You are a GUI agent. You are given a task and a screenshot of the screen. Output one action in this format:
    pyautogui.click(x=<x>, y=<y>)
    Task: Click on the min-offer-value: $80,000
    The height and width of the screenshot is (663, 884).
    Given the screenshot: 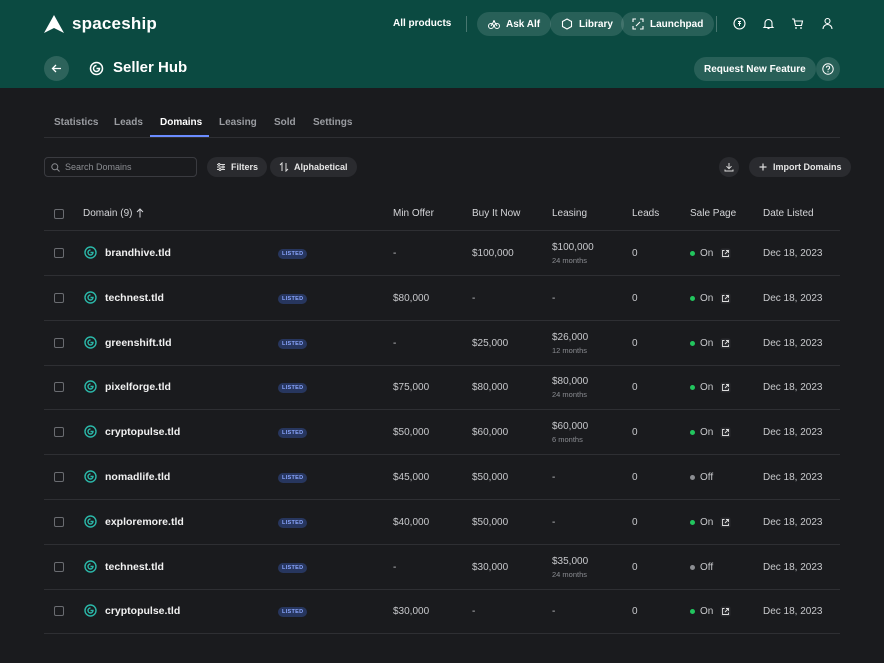 What is the action you would take?
    pyautogui.click(x=411, y=298)
    